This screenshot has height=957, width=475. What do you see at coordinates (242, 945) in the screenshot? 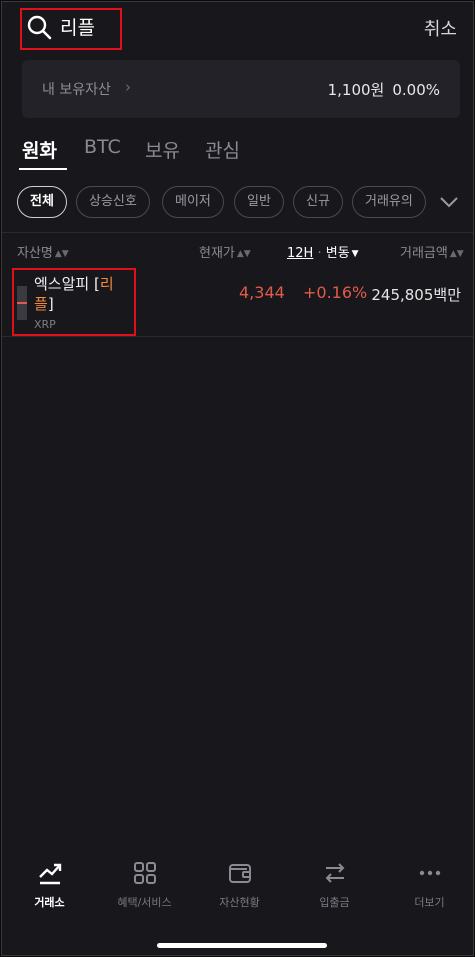
I see `home-indicator` at bounding box center [242, 945].